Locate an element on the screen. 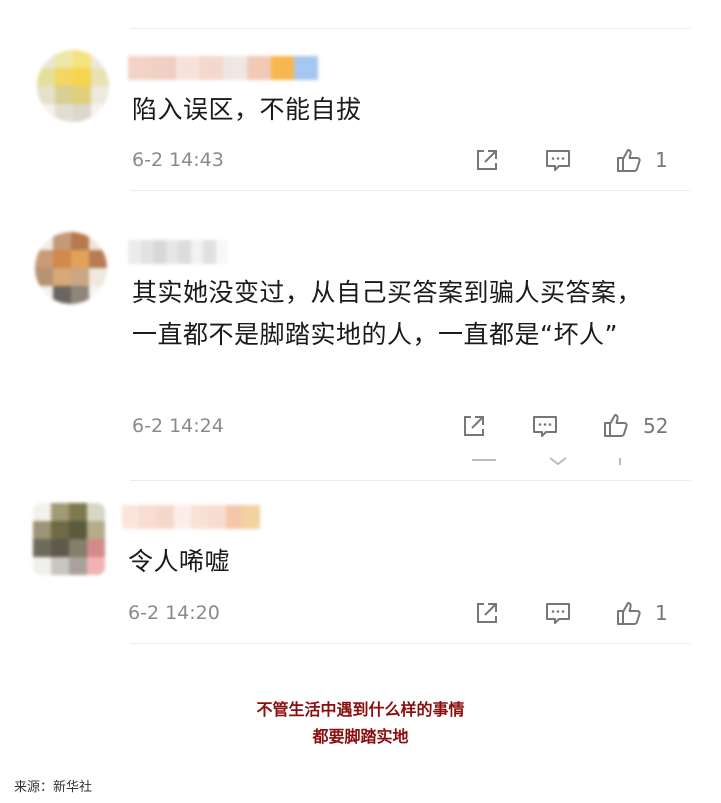 The image size is (721, 803). comment-text: 令人唏嘘 is located at coordinates (179, 561).